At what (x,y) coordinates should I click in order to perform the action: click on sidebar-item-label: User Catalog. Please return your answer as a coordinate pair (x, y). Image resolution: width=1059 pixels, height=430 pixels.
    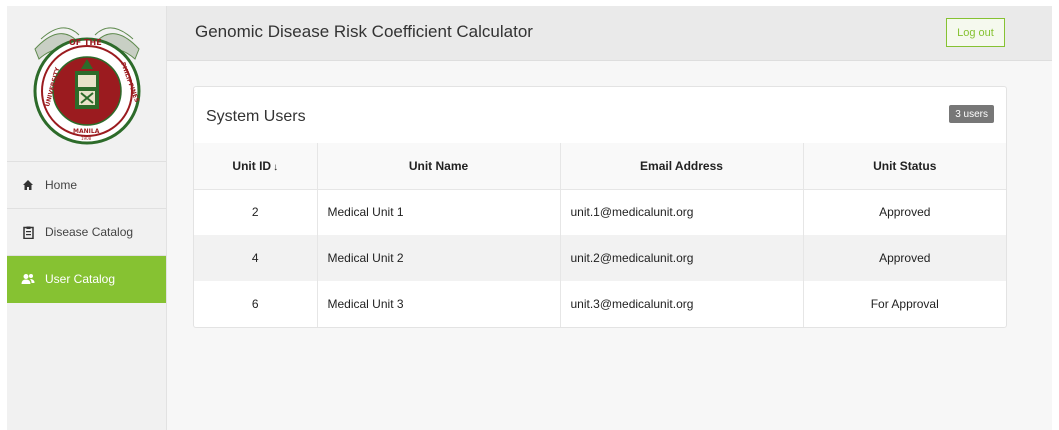
    Looking at the image, I should click on (80, 279).